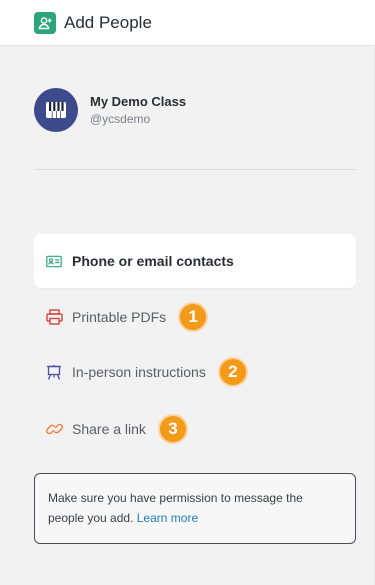  Describe the element at coordinates (54, 261) in the screenshot. I see `contact-card-icon` at that location.